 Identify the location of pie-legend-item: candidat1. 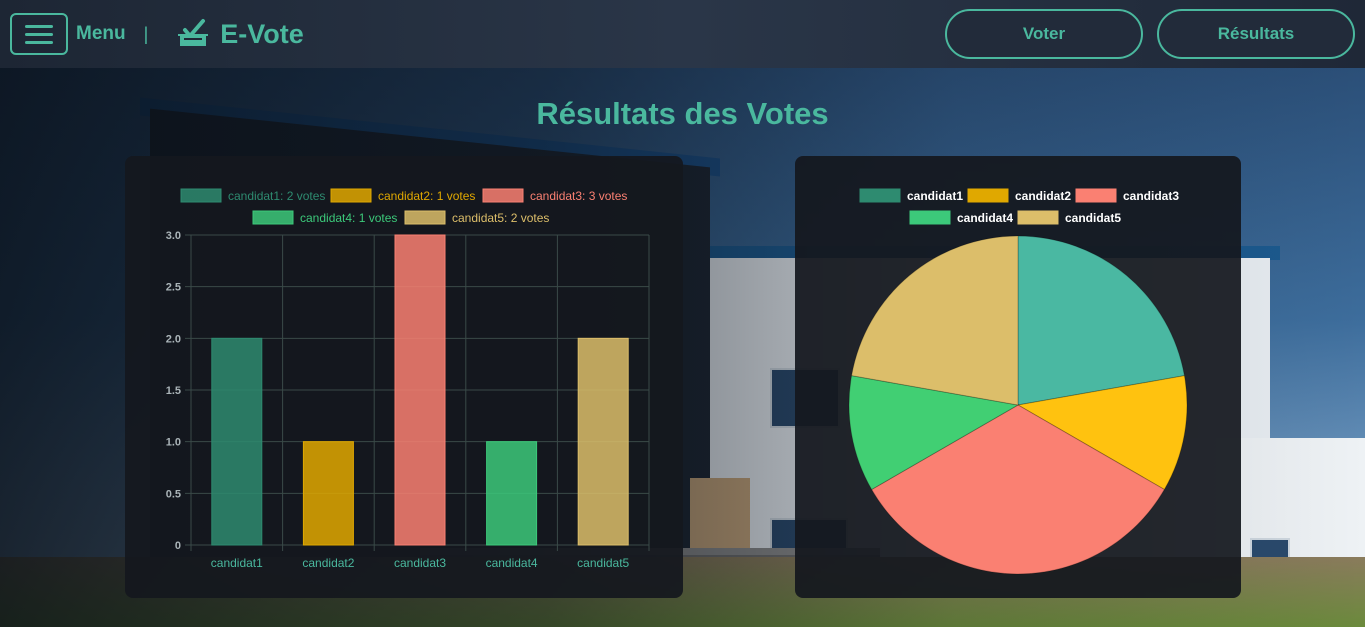
(911, 195).